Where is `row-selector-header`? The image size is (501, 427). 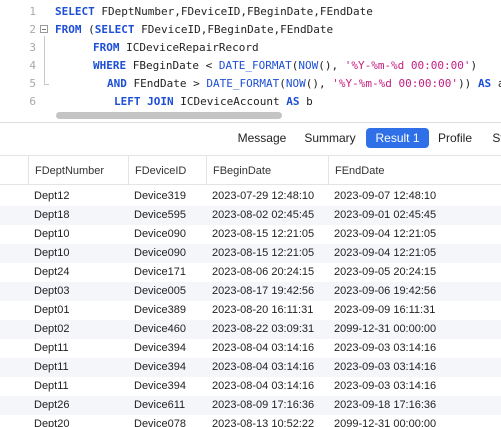 row-selector-header is located at coordinates (14, 170).